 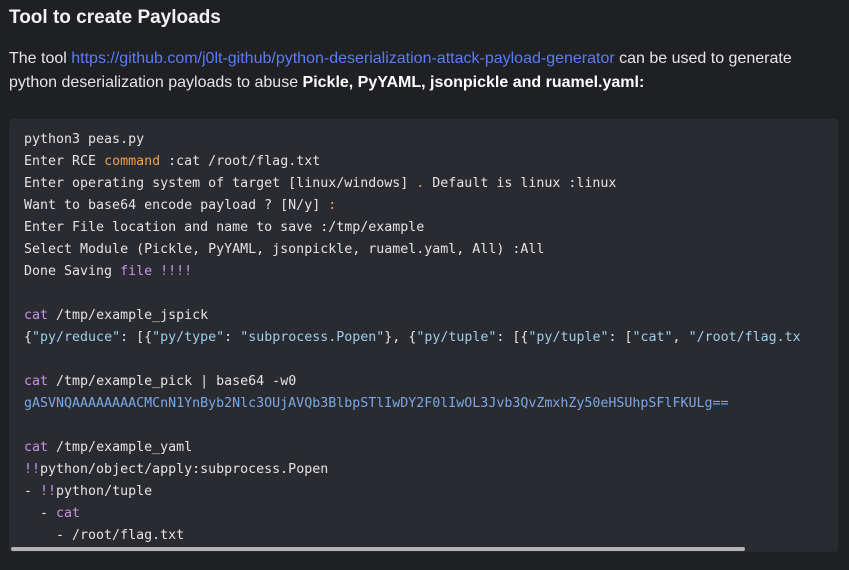 What do you see at coordinates (176, 205) in the screenshot?
I see `code-text: Want to base64 encode payload ? [N/y]` at bounding box center [176, 205].